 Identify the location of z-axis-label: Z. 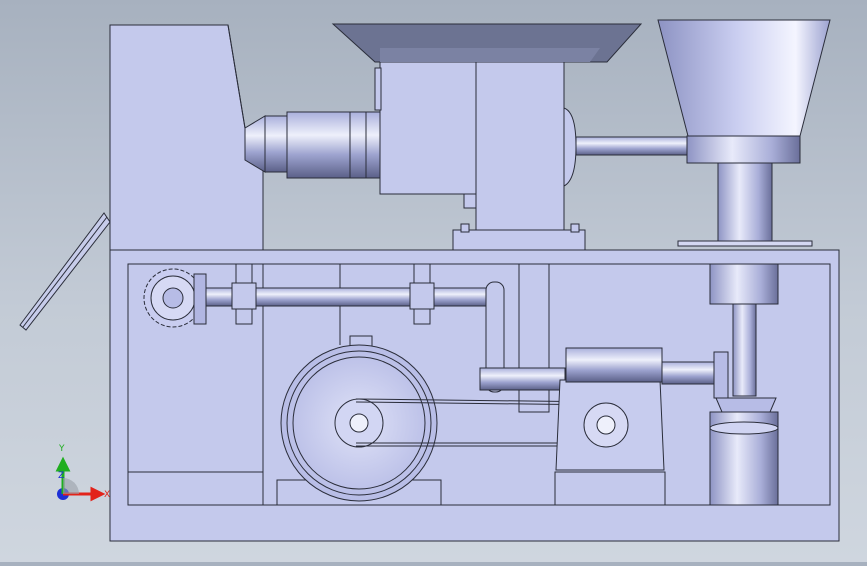
(61, 476).